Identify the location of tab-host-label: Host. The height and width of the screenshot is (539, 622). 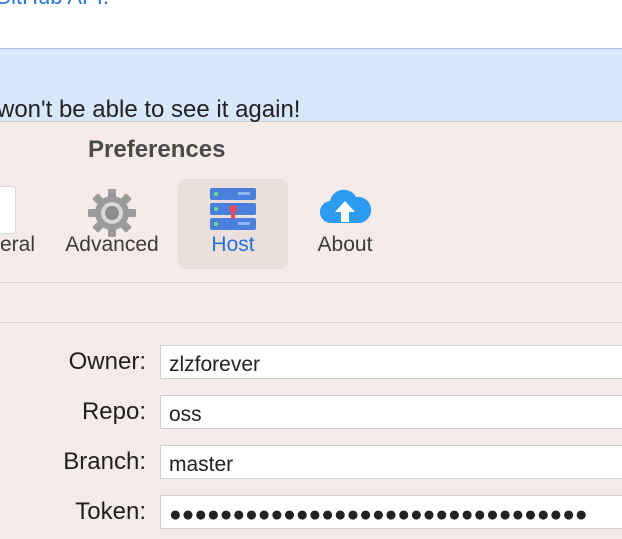
(233, 244).